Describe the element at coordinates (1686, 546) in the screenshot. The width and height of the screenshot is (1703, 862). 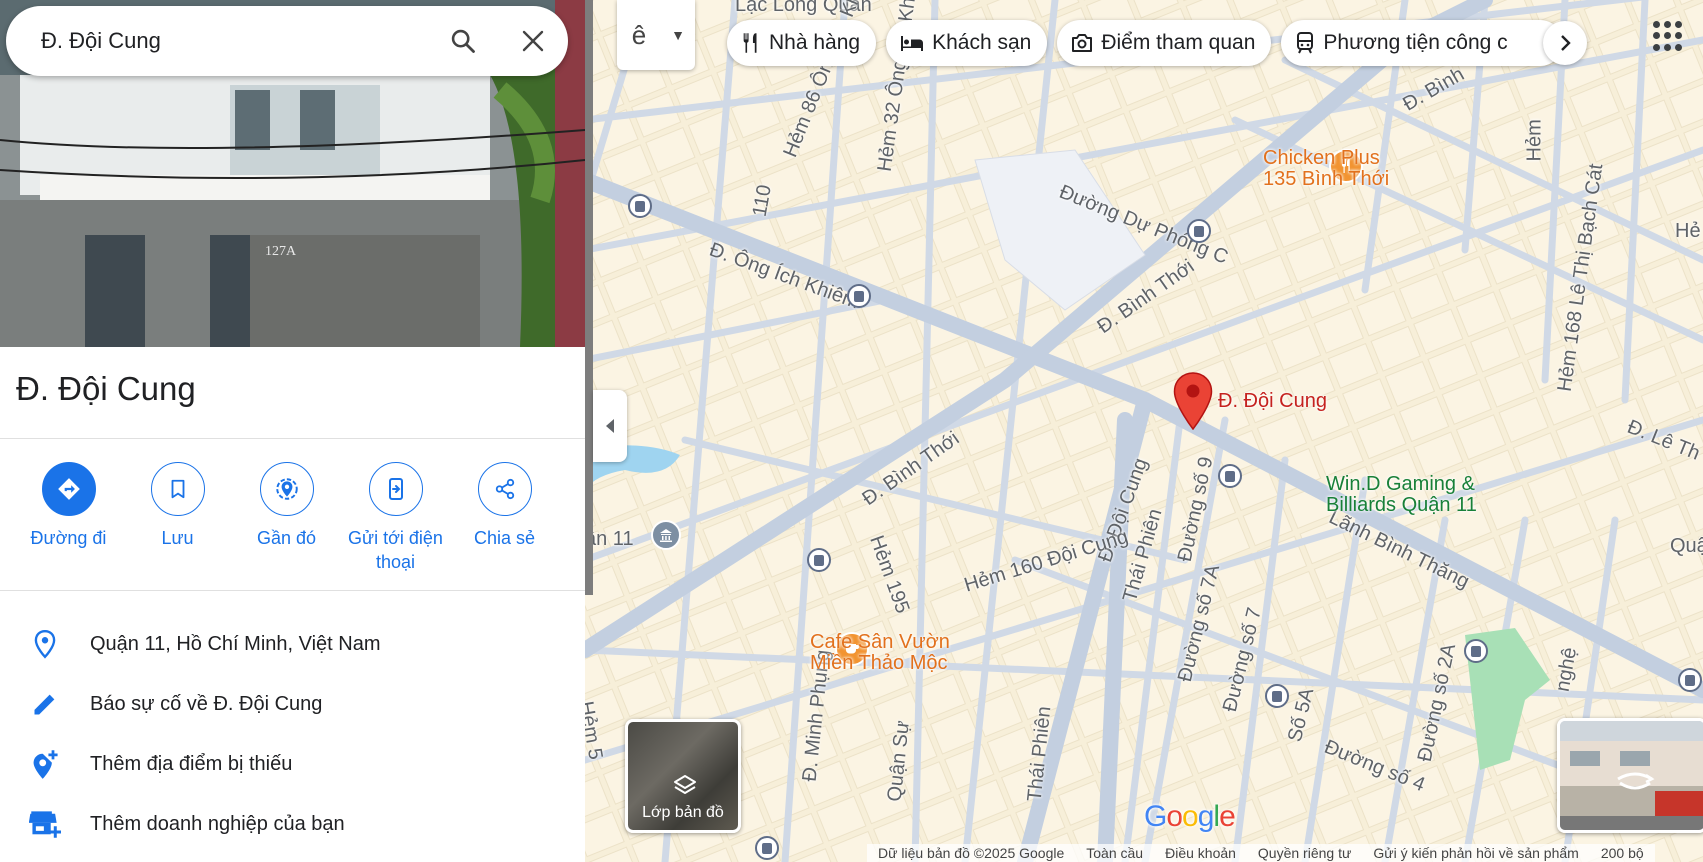
I see `street-label: Quậ` at that location.